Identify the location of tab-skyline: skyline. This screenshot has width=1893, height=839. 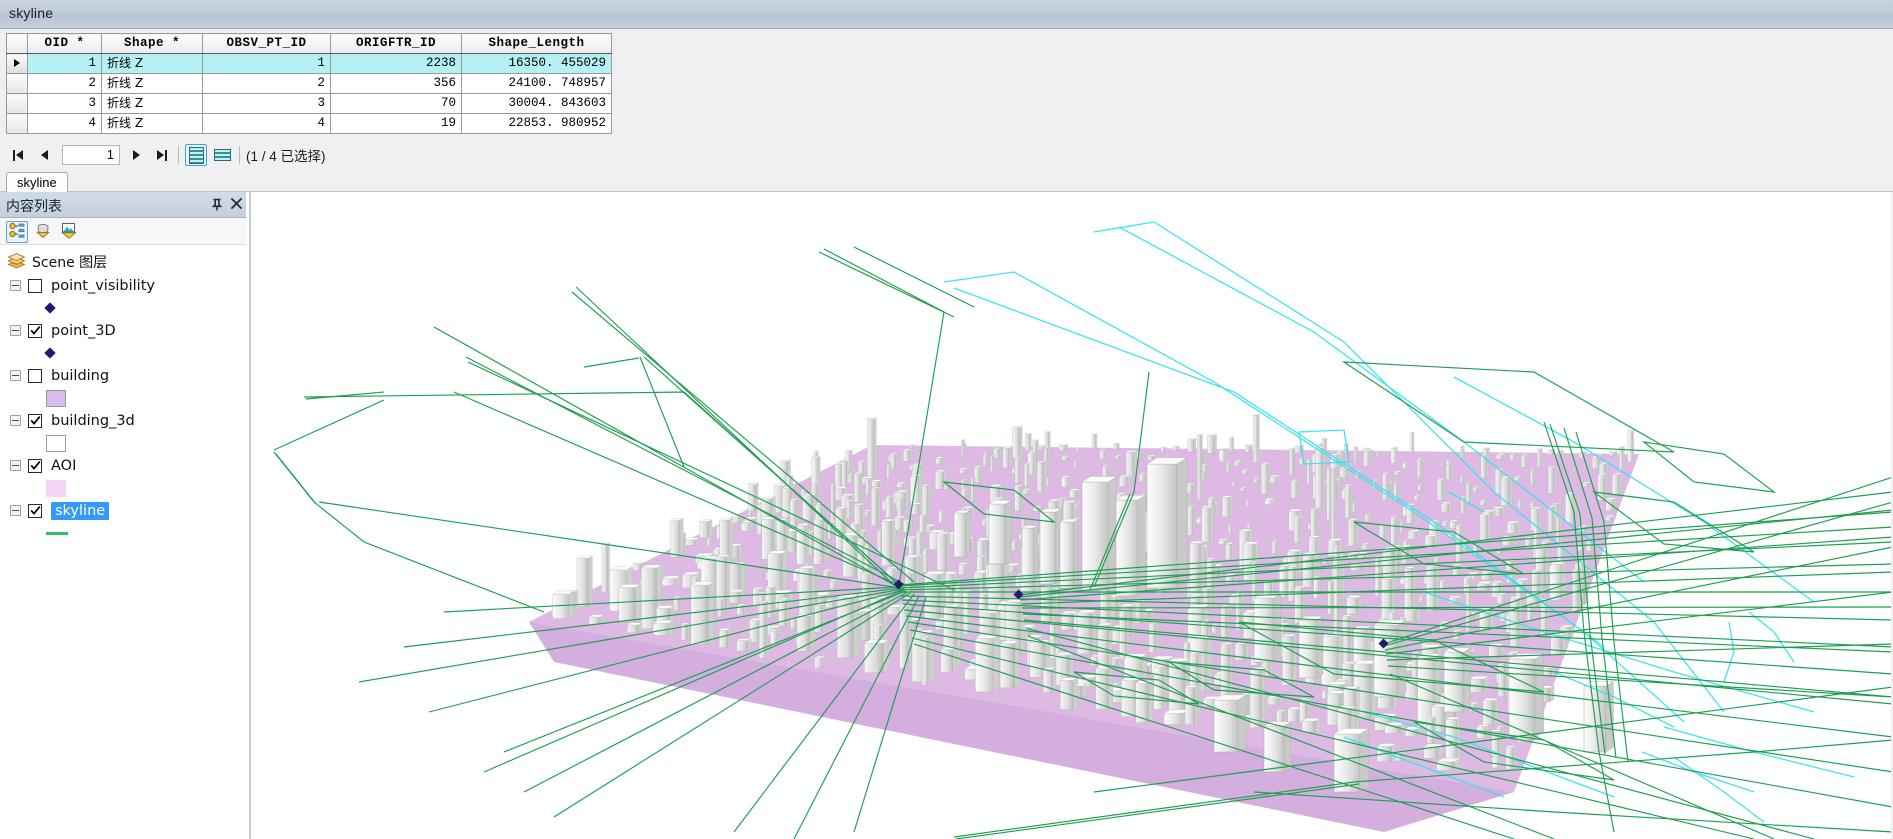
(37, 182).